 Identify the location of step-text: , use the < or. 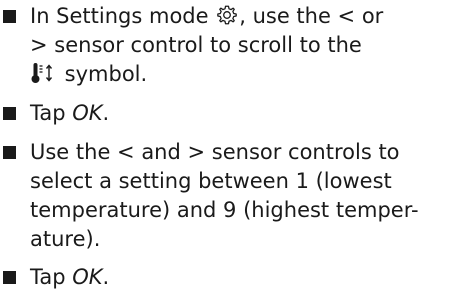
(311, 16).